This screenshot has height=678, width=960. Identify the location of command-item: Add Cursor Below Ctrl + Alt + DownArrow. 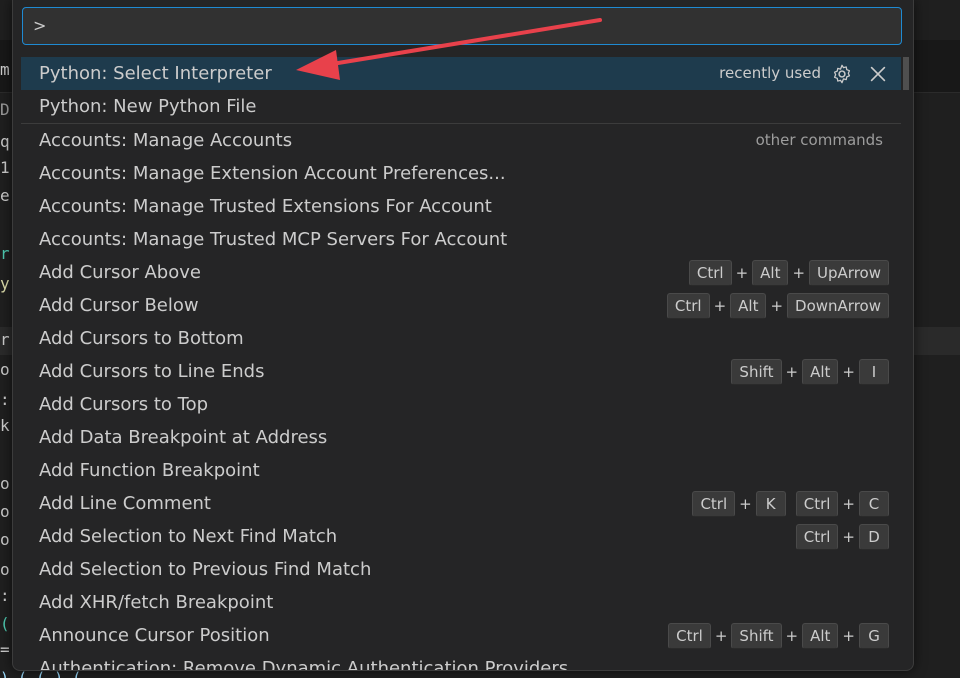
(461, 305).